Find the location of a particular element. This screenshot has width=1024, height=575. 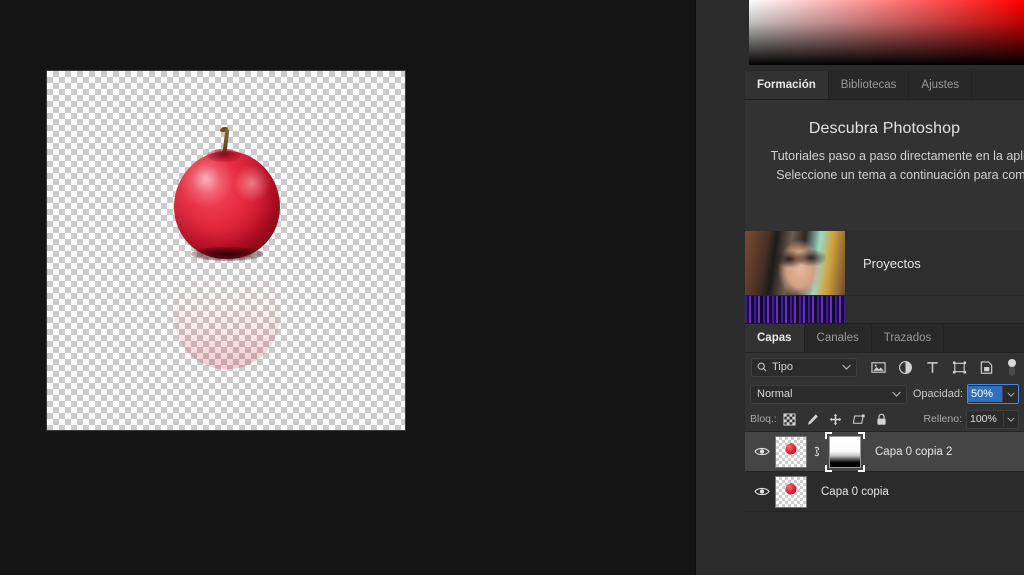

learn-card-thumbnail is located at coordinates (795, 263).